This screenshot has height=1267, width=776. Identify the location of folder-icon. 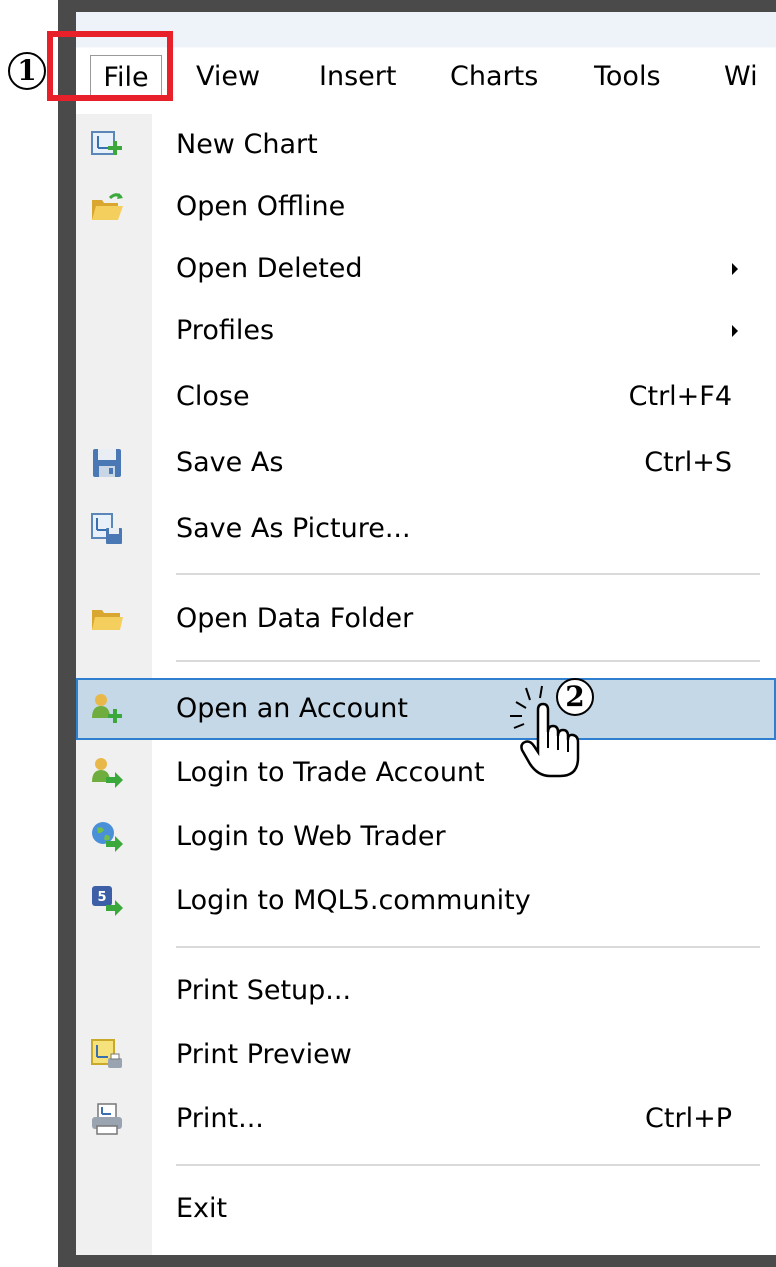
(107, 620).